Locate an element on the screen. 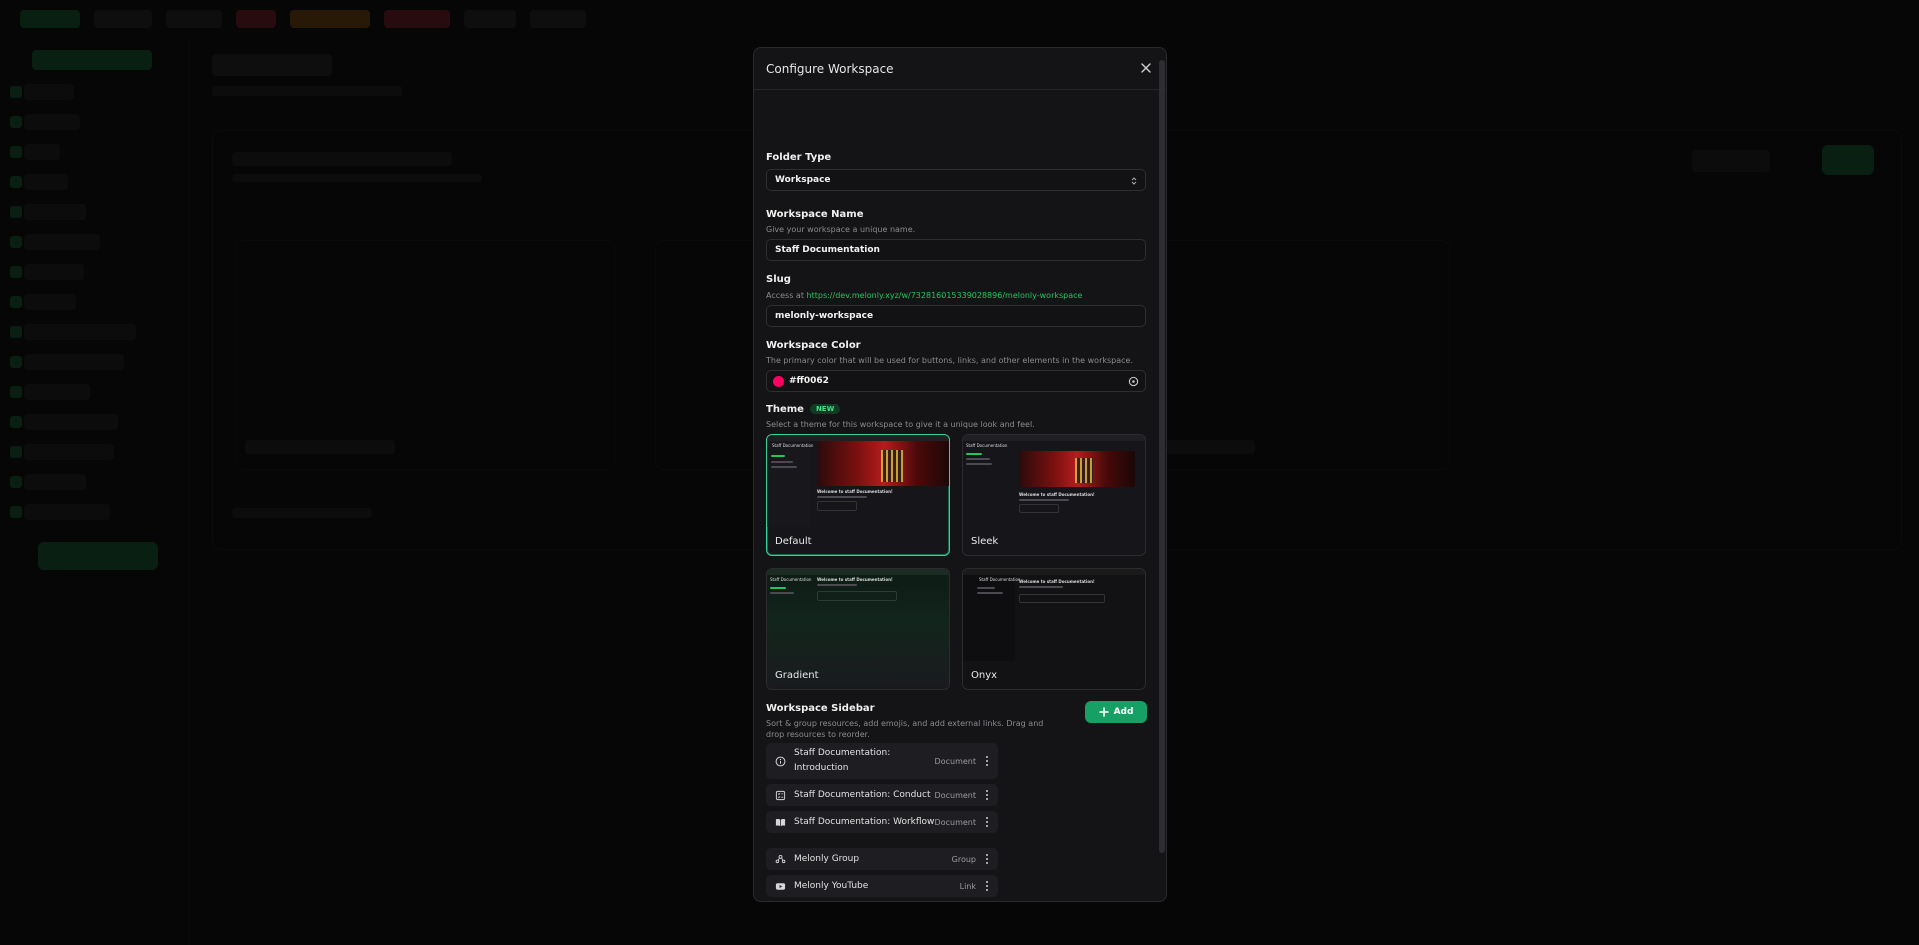  theme-name-sleek: Sleek is located at coordinates (985, 541).